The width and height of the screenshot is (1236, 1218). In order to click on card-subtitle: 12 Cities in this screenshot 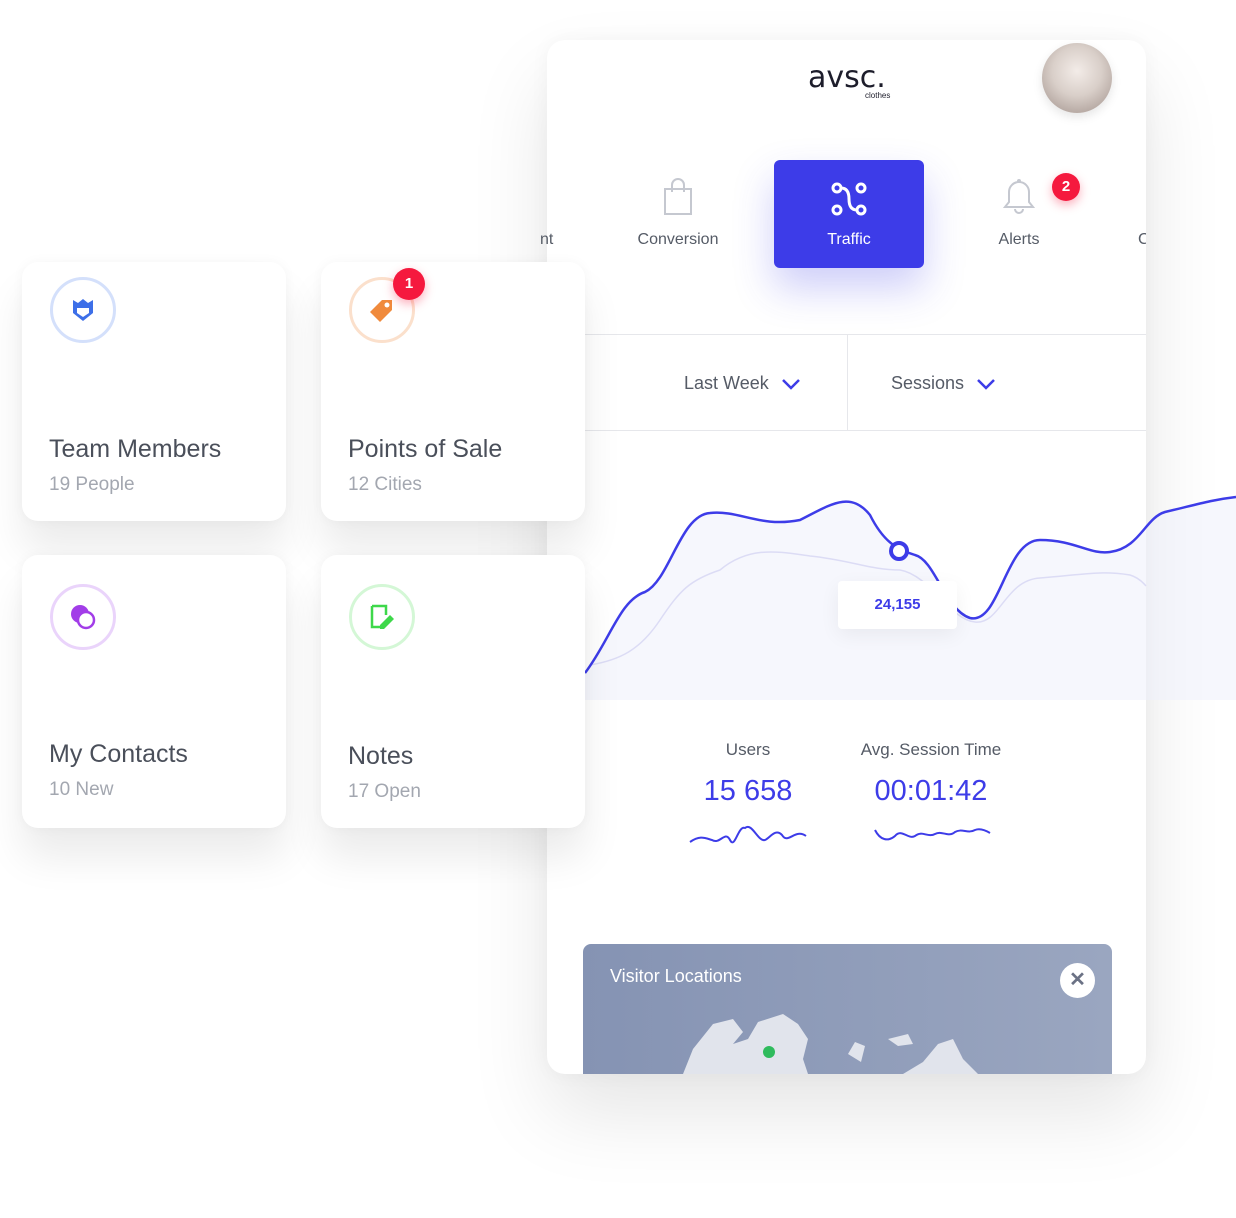, I will do `click(385, 484)`.